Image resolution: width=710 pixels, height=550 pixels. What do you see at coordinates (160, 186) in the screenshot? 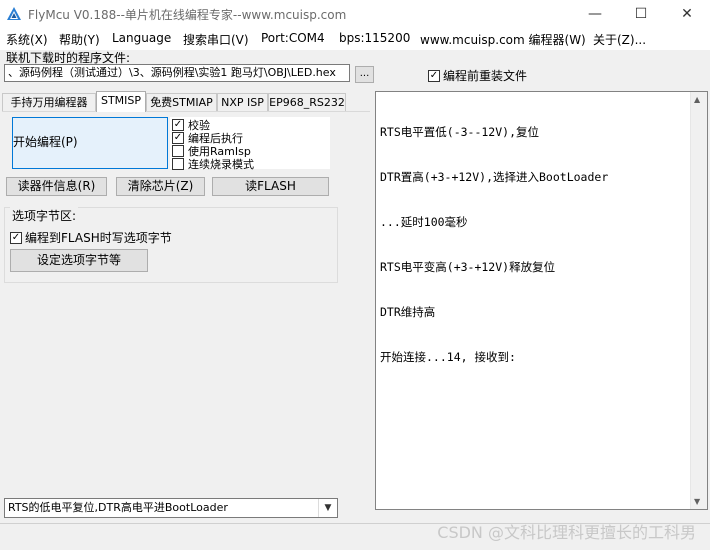
I see `erase-chip-button: 清除芯片(Z)` at bounding box center [160, 186].